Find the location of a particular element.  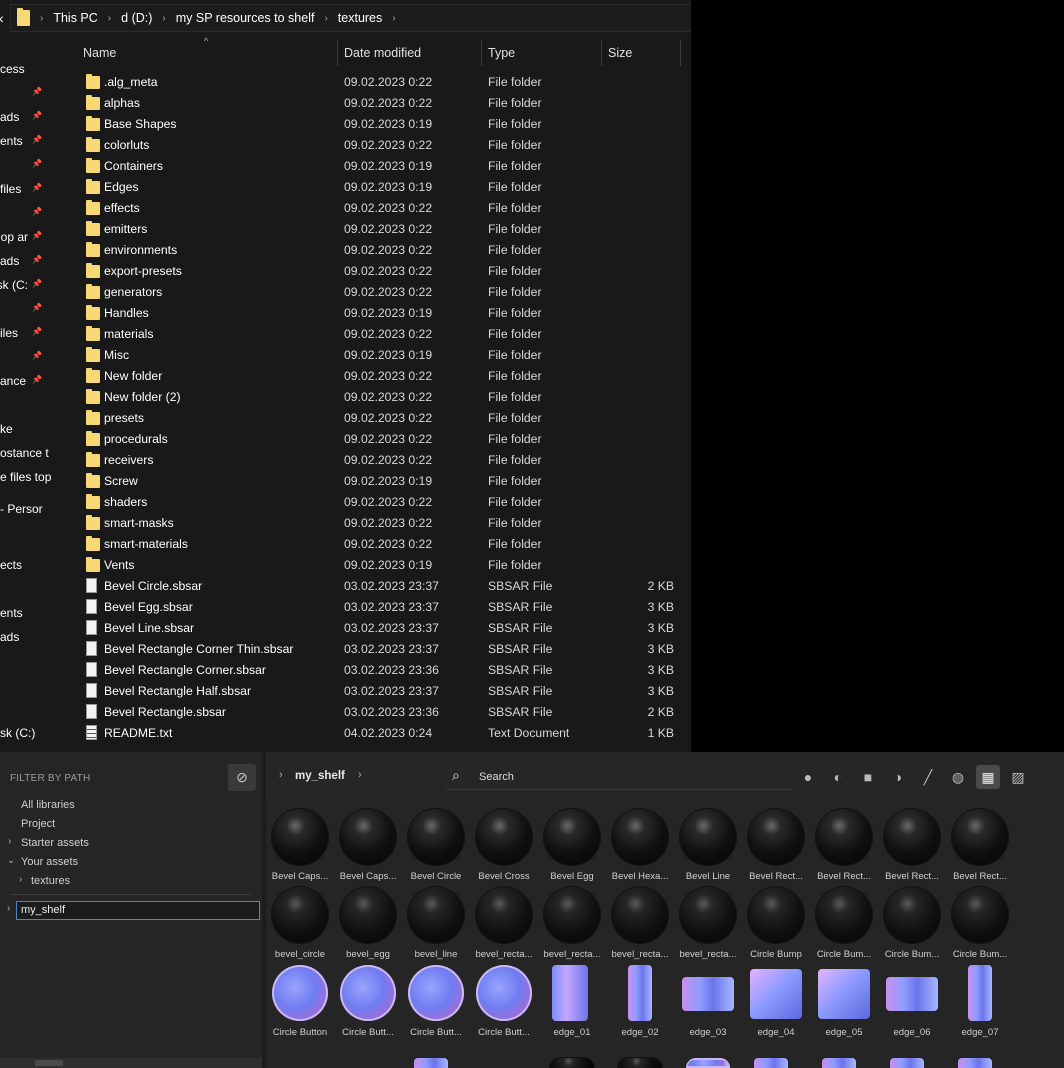

asset-thumbnail: bevel_circle is located at coordinates (300, 922).